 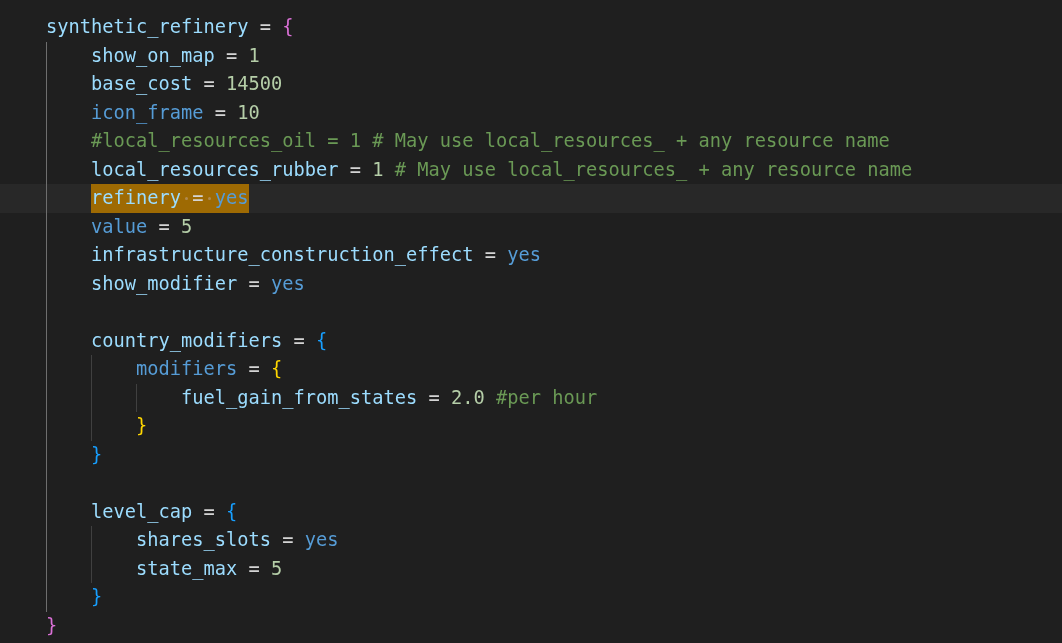 I want to click on code-line: synthetic_refinery = {, so click(x=170, y=27).